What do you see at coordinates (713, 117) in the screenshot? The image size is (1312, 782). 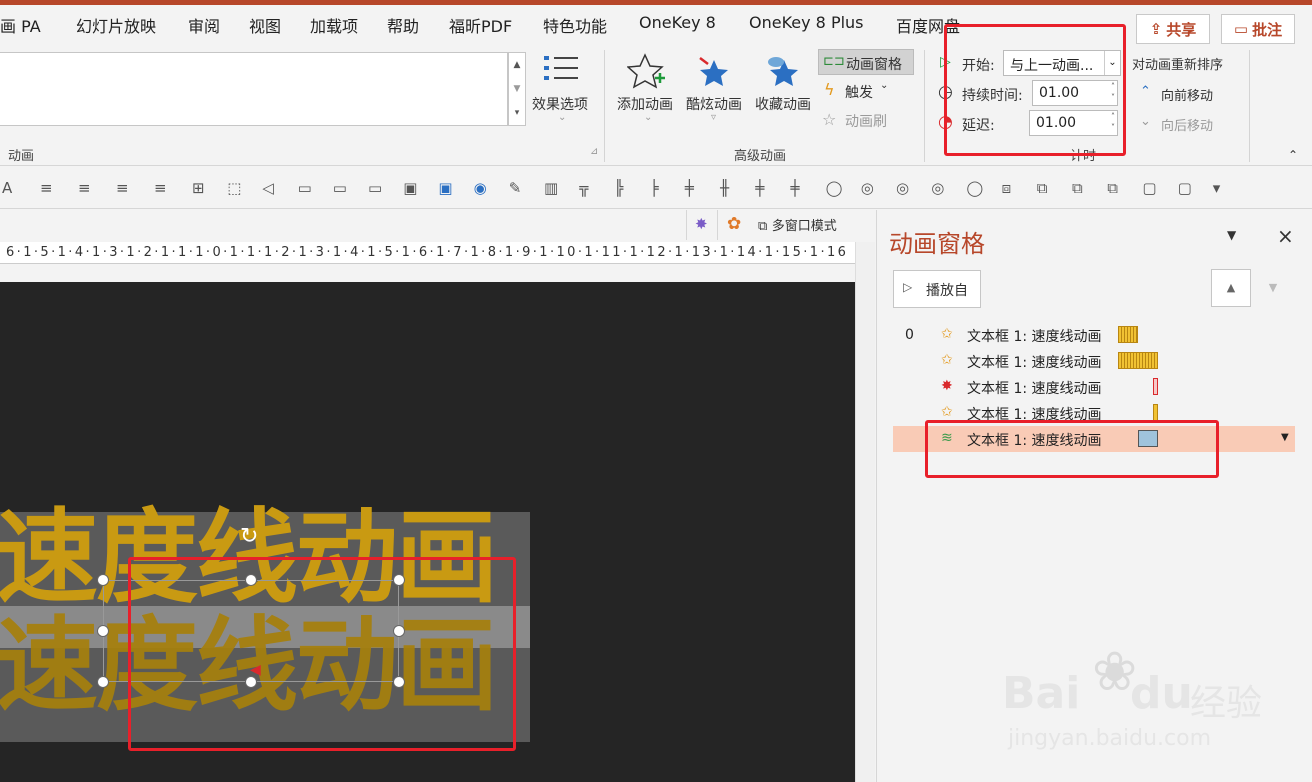 I see `chevron-down-icon: ▿` at bounding box center [713, 117].